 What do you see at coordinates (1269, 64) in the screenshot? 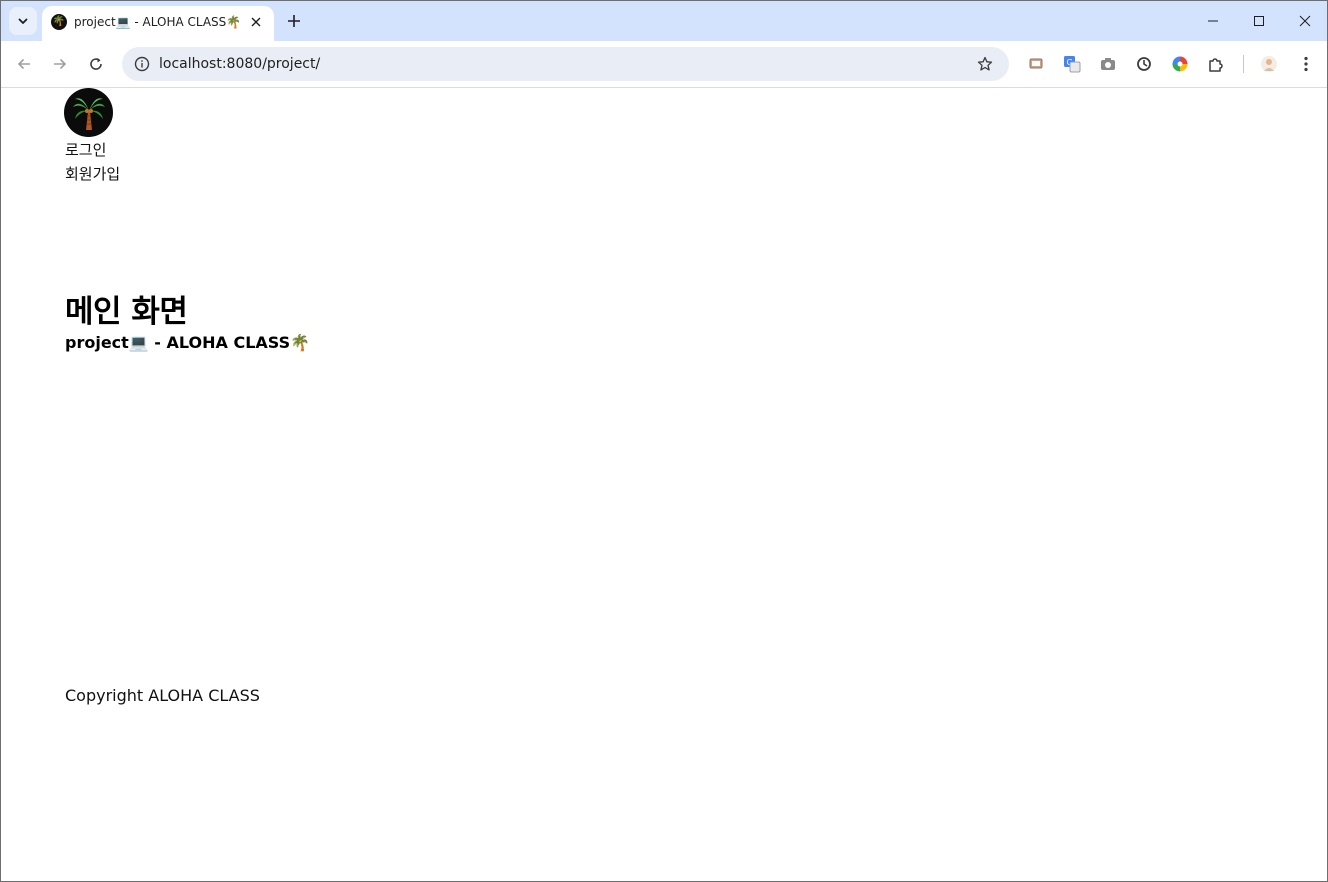
I see `profile-avatar` at bounding box center [1269, 64].